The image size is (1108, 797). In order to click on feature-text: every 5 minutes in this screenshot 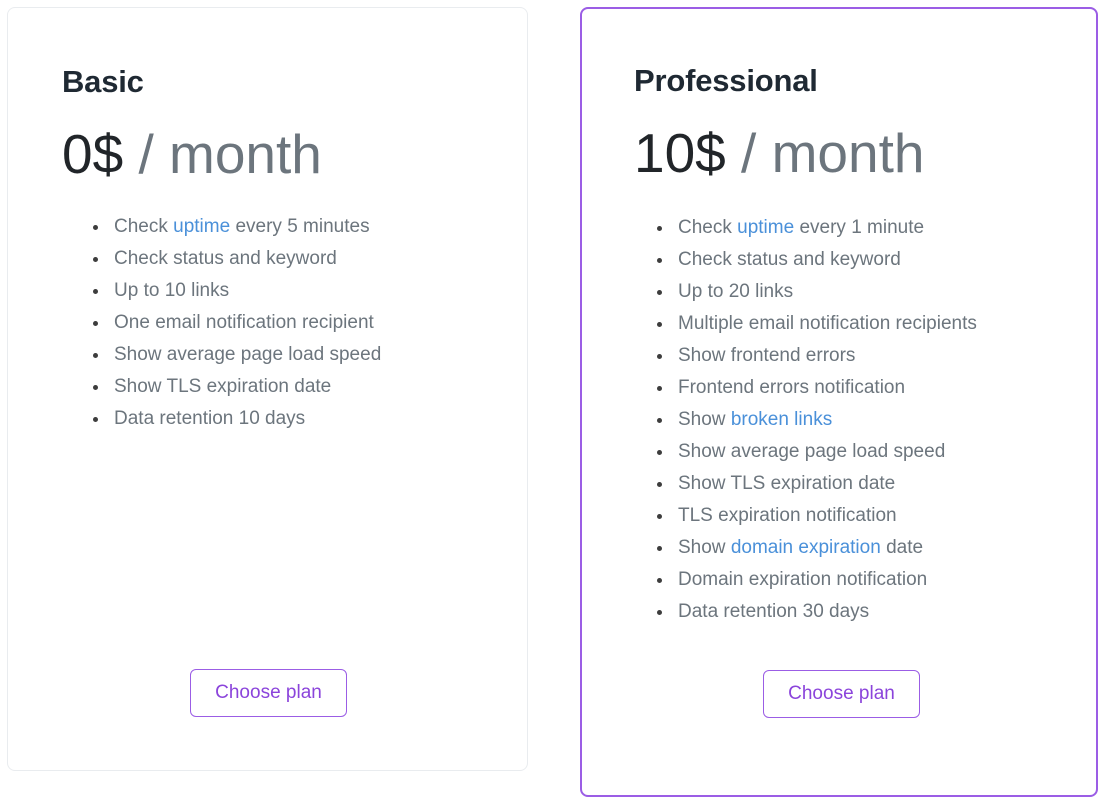, I will do `click(300, 226)`.